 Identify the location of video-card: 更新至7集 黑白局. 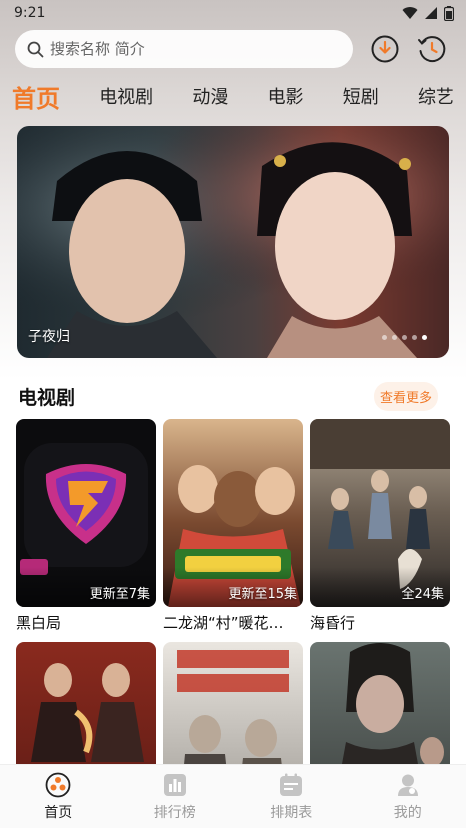
(86, 526).